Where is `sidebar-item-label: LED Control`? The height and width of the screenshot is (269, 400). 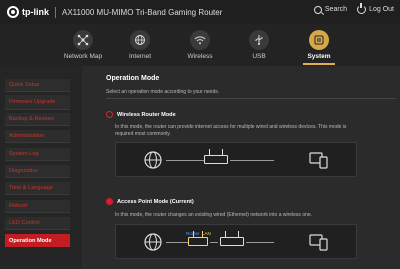
sidebar-item-label: LED Control is located at coordinates (24, 223).